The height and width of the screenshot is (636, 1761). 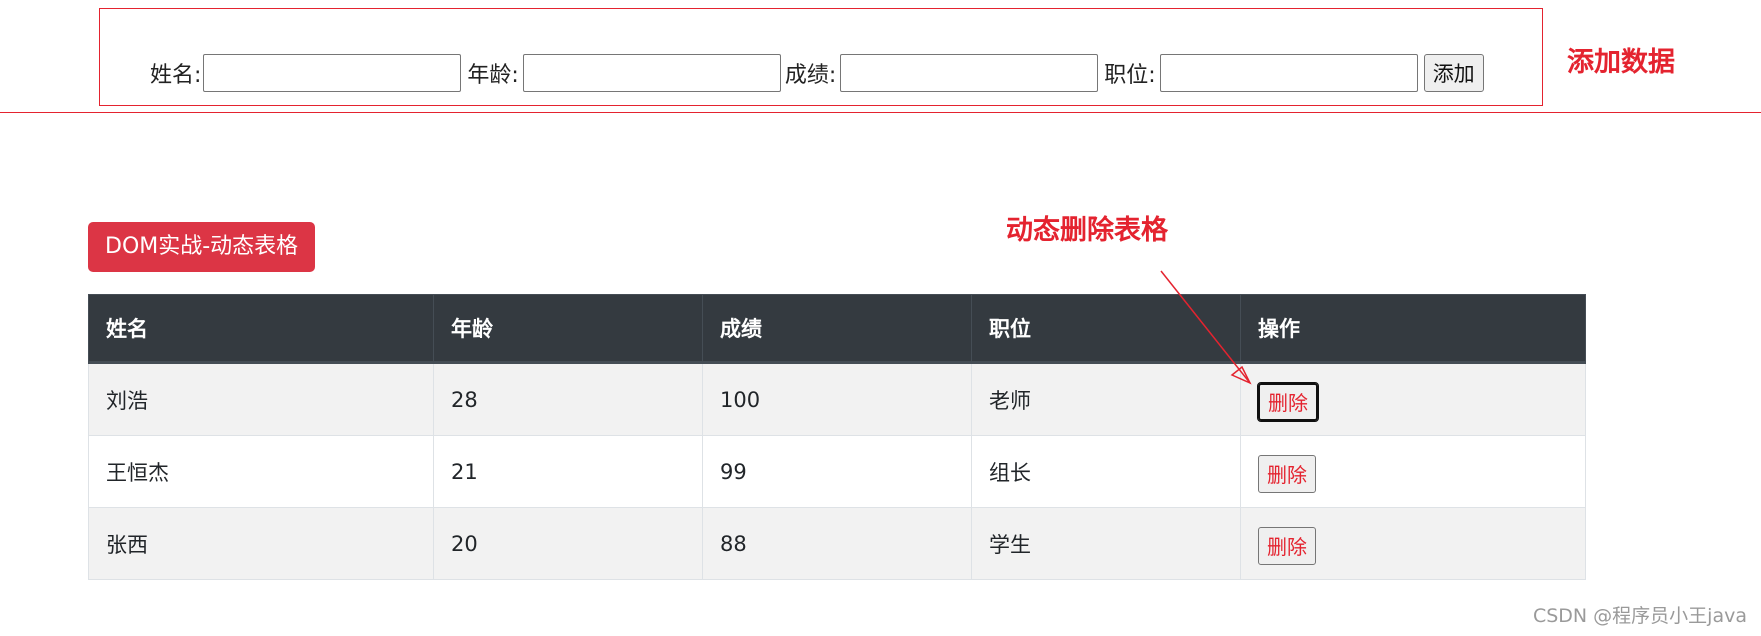 I want to click on cell-score: 100, so click(x=837, y=399).